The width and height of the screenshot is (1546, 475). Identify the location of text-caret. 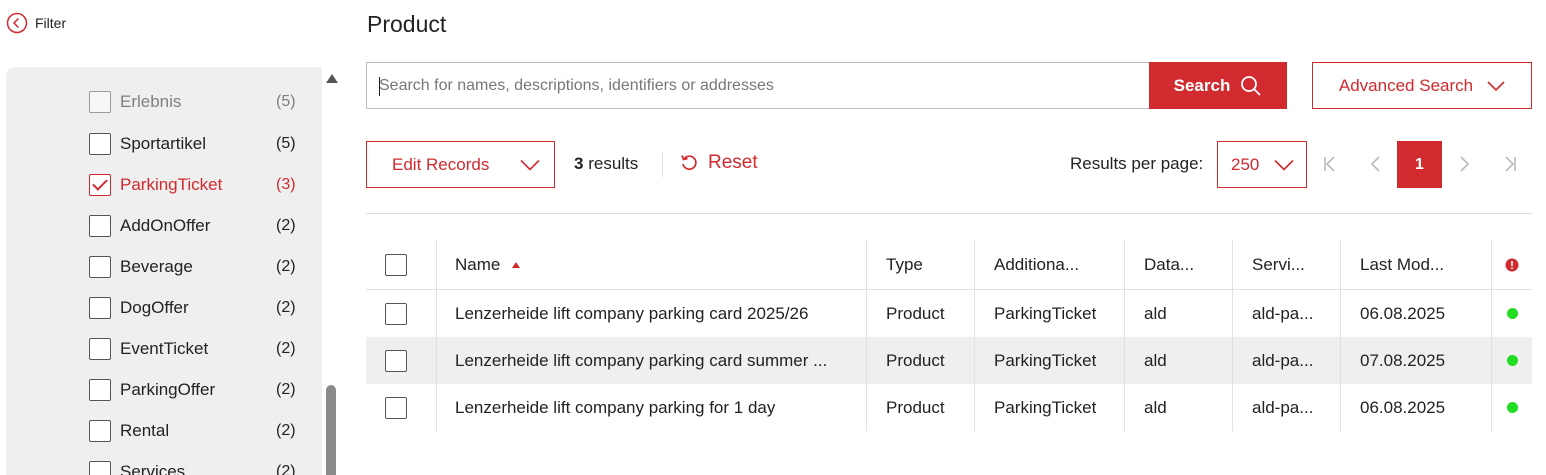
(379, 86).